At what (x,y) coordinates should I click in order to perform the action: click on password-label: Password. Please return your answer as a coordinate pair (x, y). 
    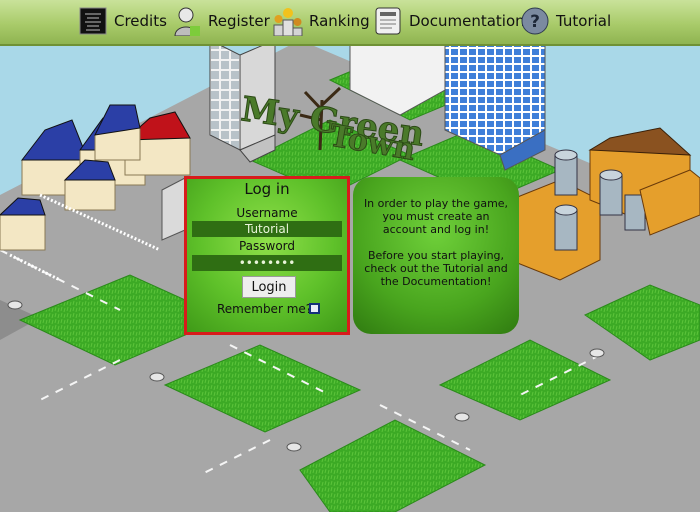
    Looking at the image, I should click on (267, 246).